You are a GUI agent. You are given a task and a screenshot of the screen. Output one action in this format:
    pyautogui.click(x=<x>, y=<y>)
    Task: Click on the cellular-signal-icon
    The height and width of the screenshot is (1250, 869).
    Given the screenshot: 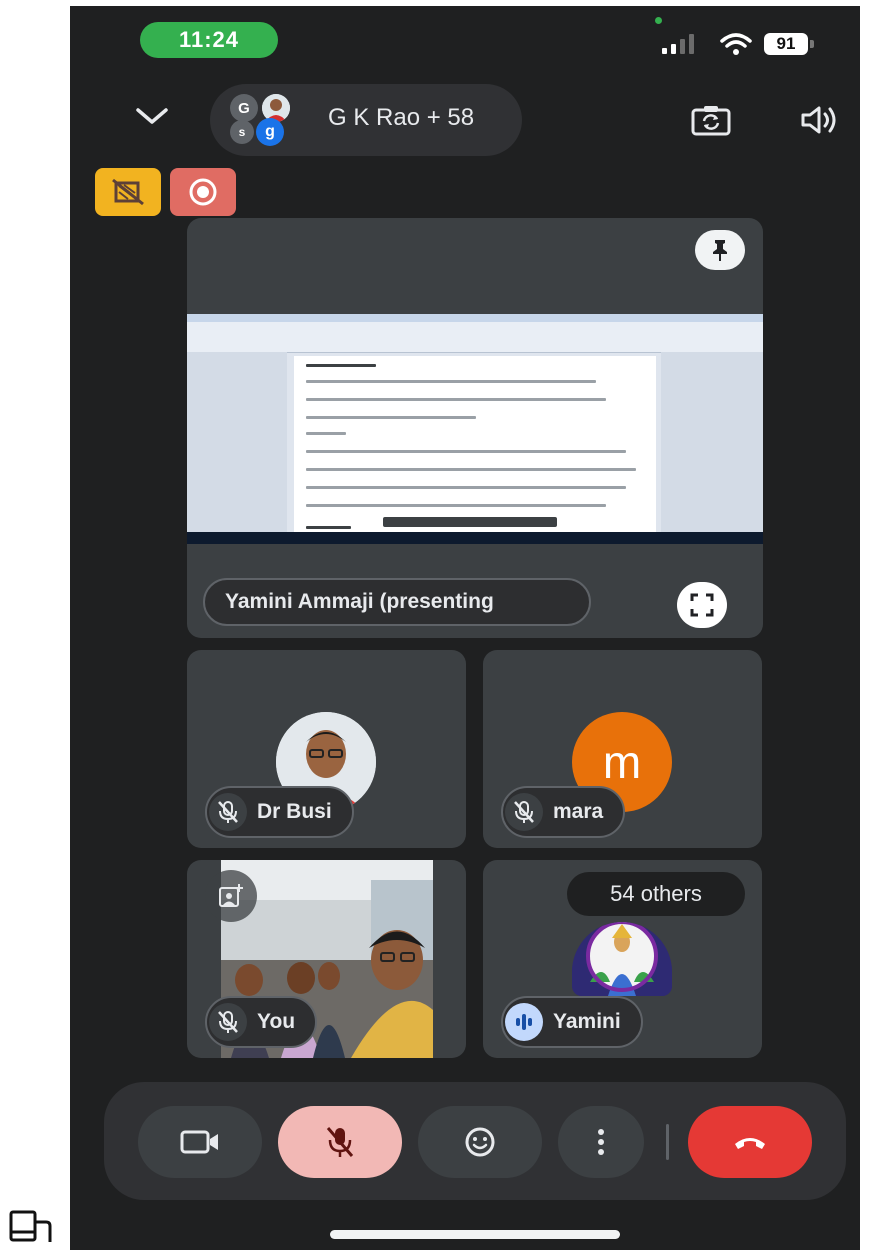 What is the action you would take?
    pyautogui.click(x=678, y=44)
    